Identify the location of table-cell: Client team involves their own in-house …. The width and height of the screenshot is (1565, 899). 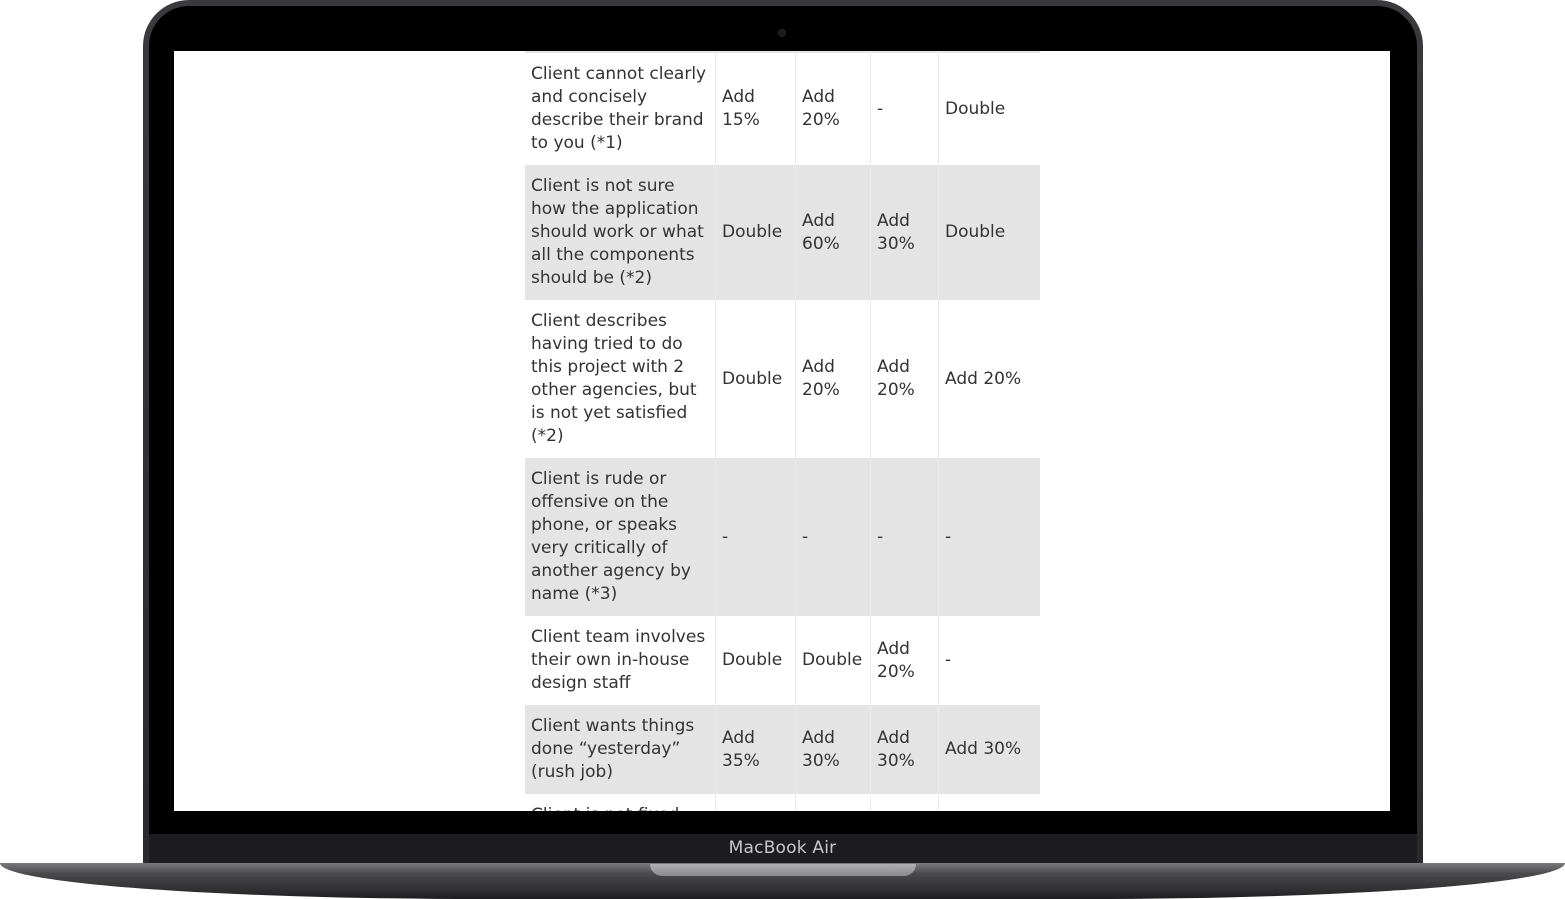
(620, 660).